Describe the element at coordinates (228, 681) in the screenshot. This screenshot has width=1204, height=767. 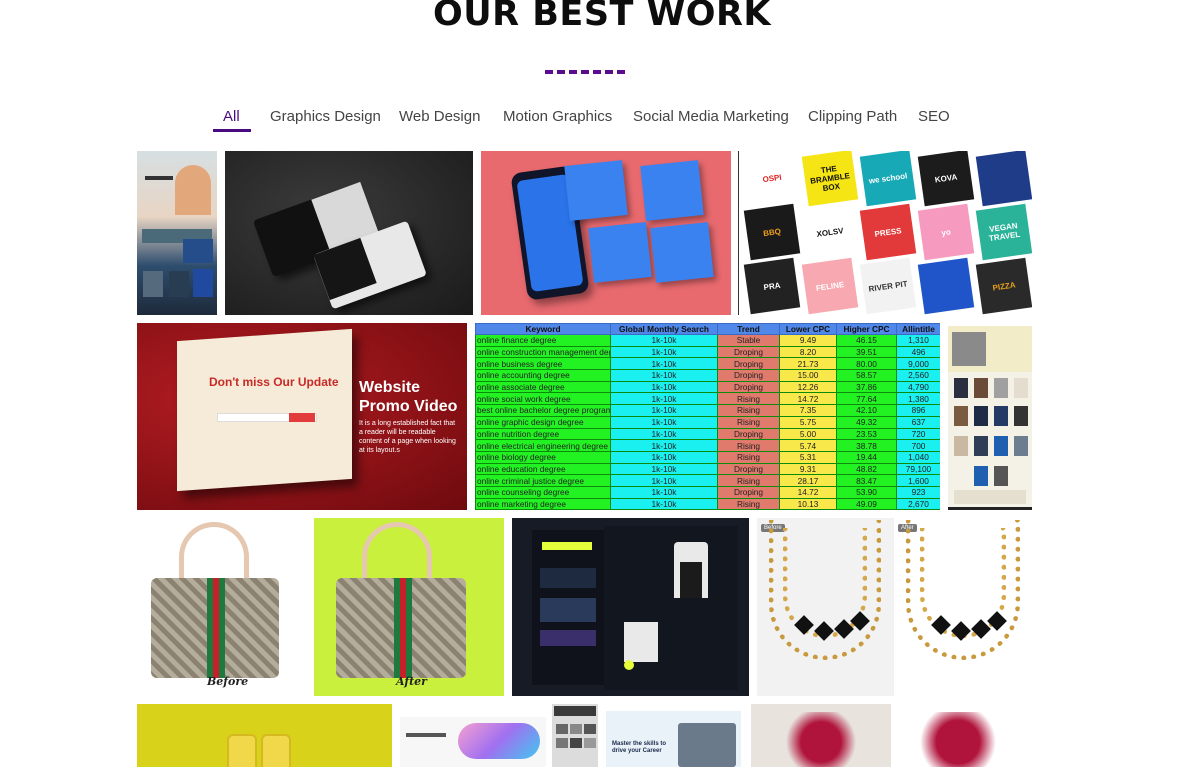
I see `before-label: Before` at that location.